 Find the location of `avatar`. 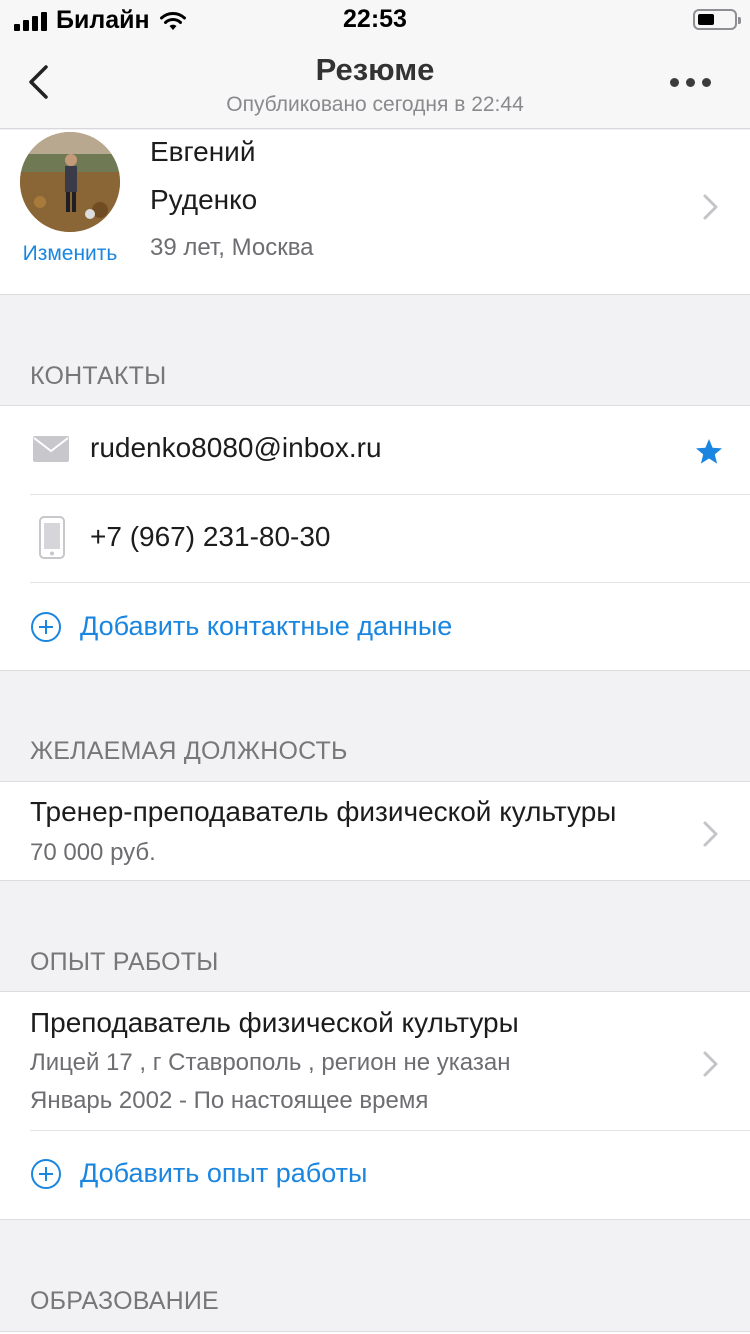

avatar is located at coordinates (70, 182).